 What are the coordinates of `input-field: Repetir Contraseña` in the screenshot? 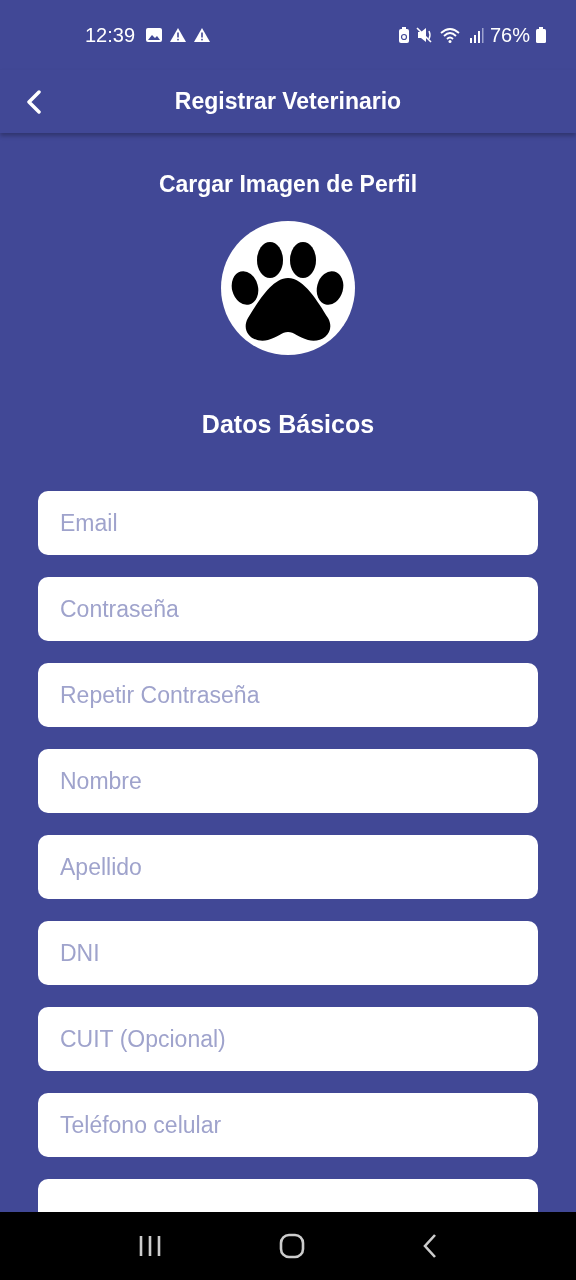 It's located at (288, 695).